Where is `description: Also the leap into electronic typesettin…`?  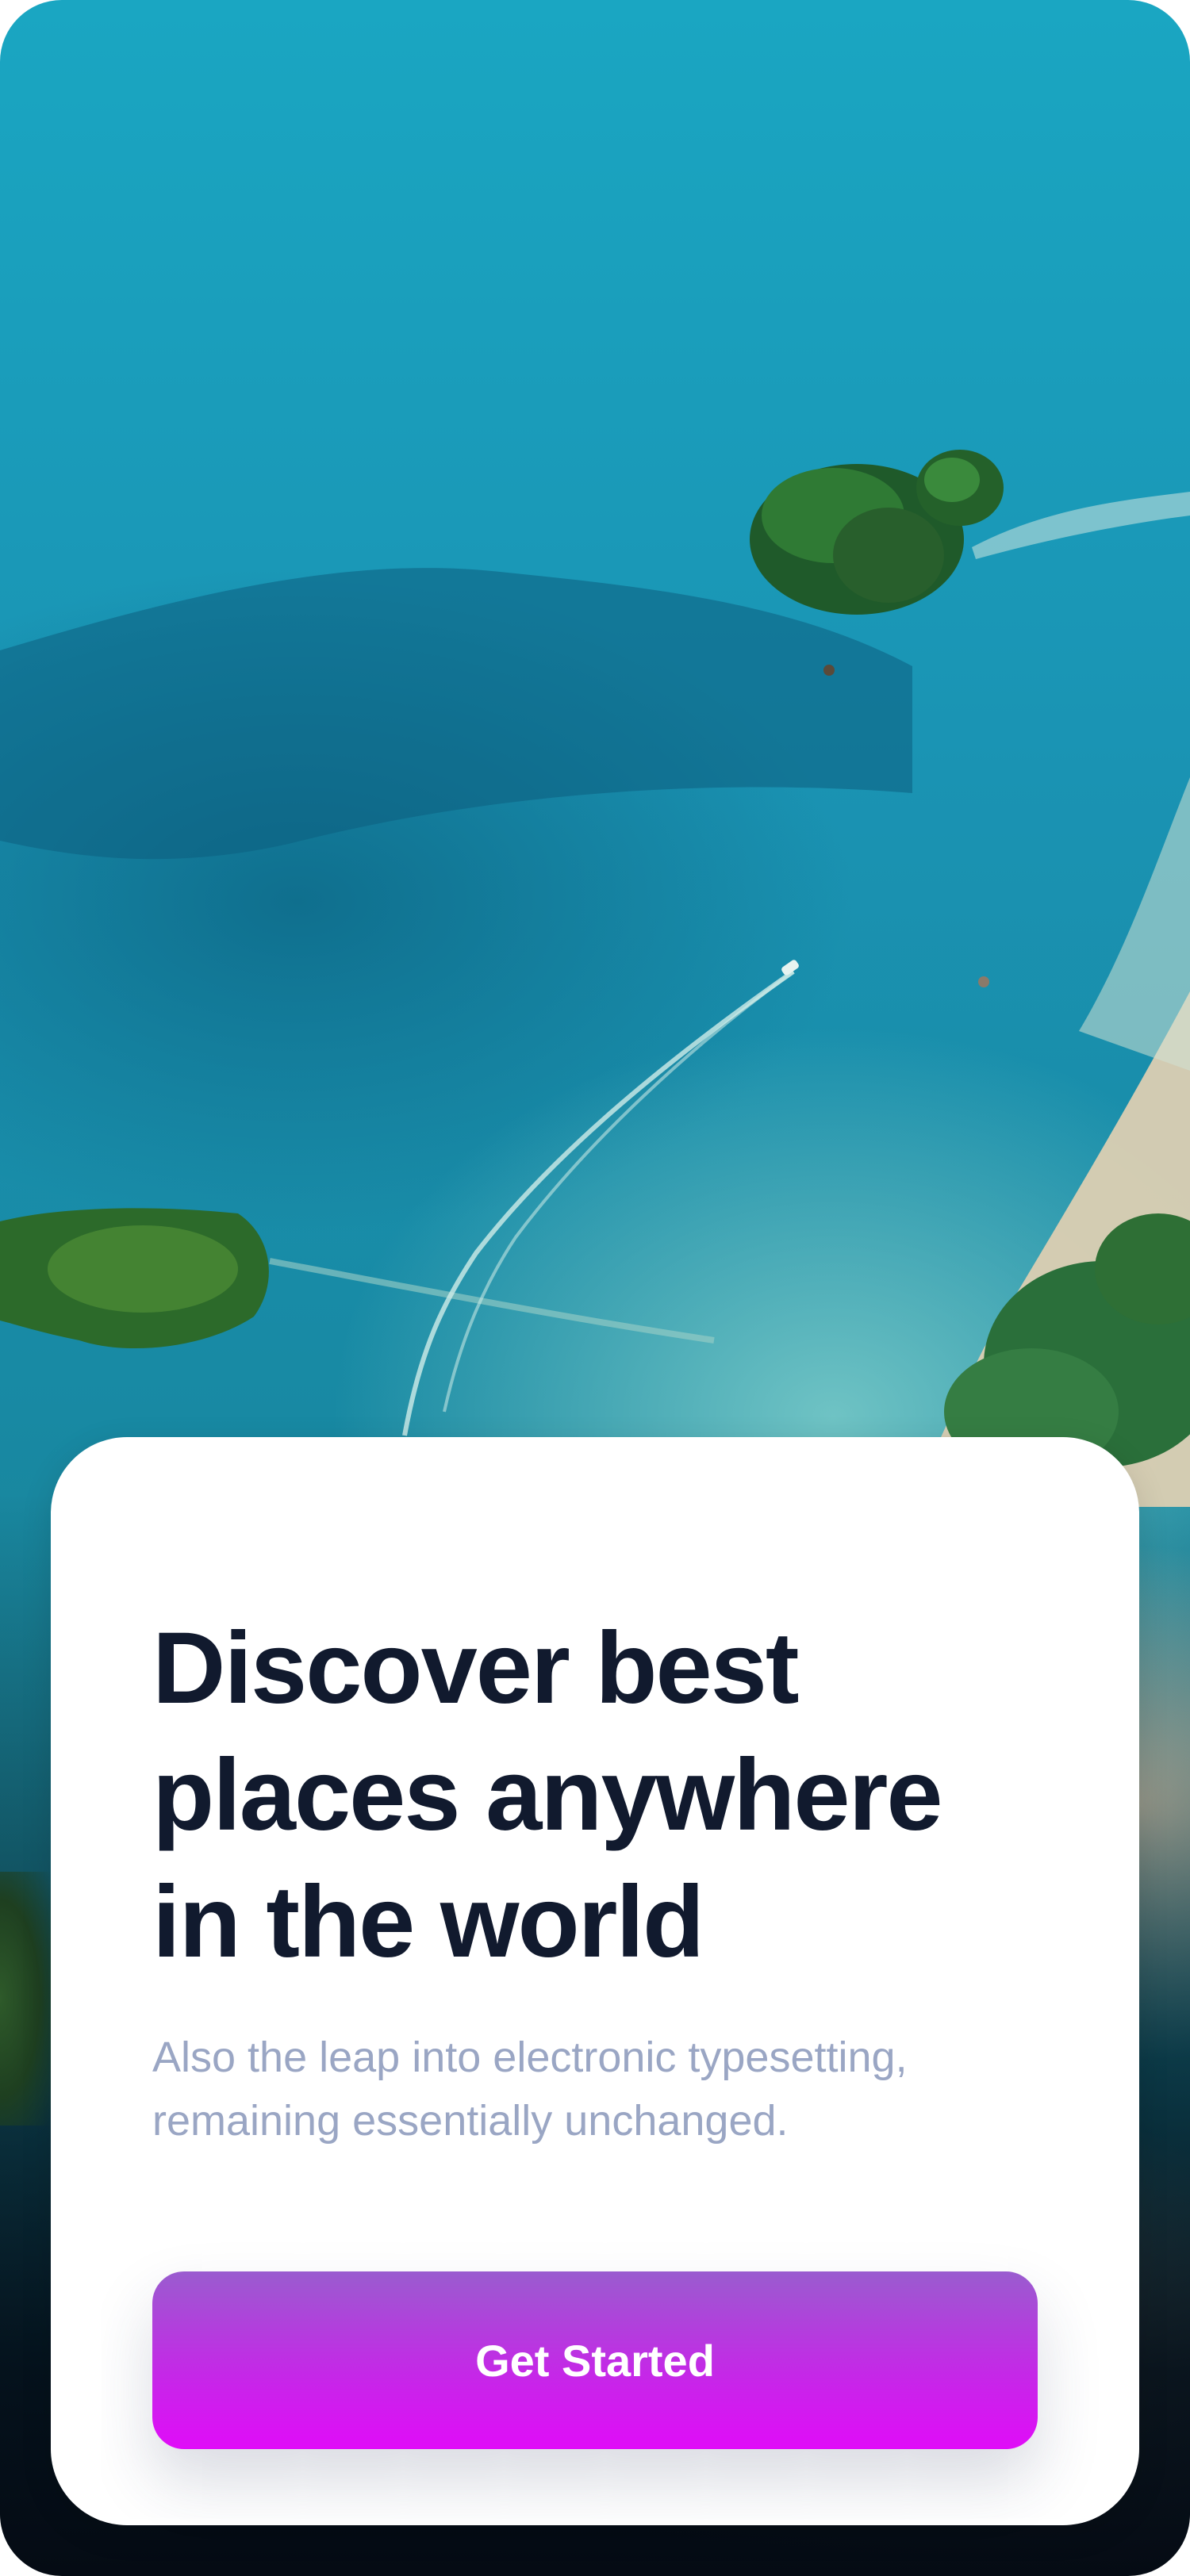 description: Also the leap into electronic typesettin… is located at coordinates (608, 2089).